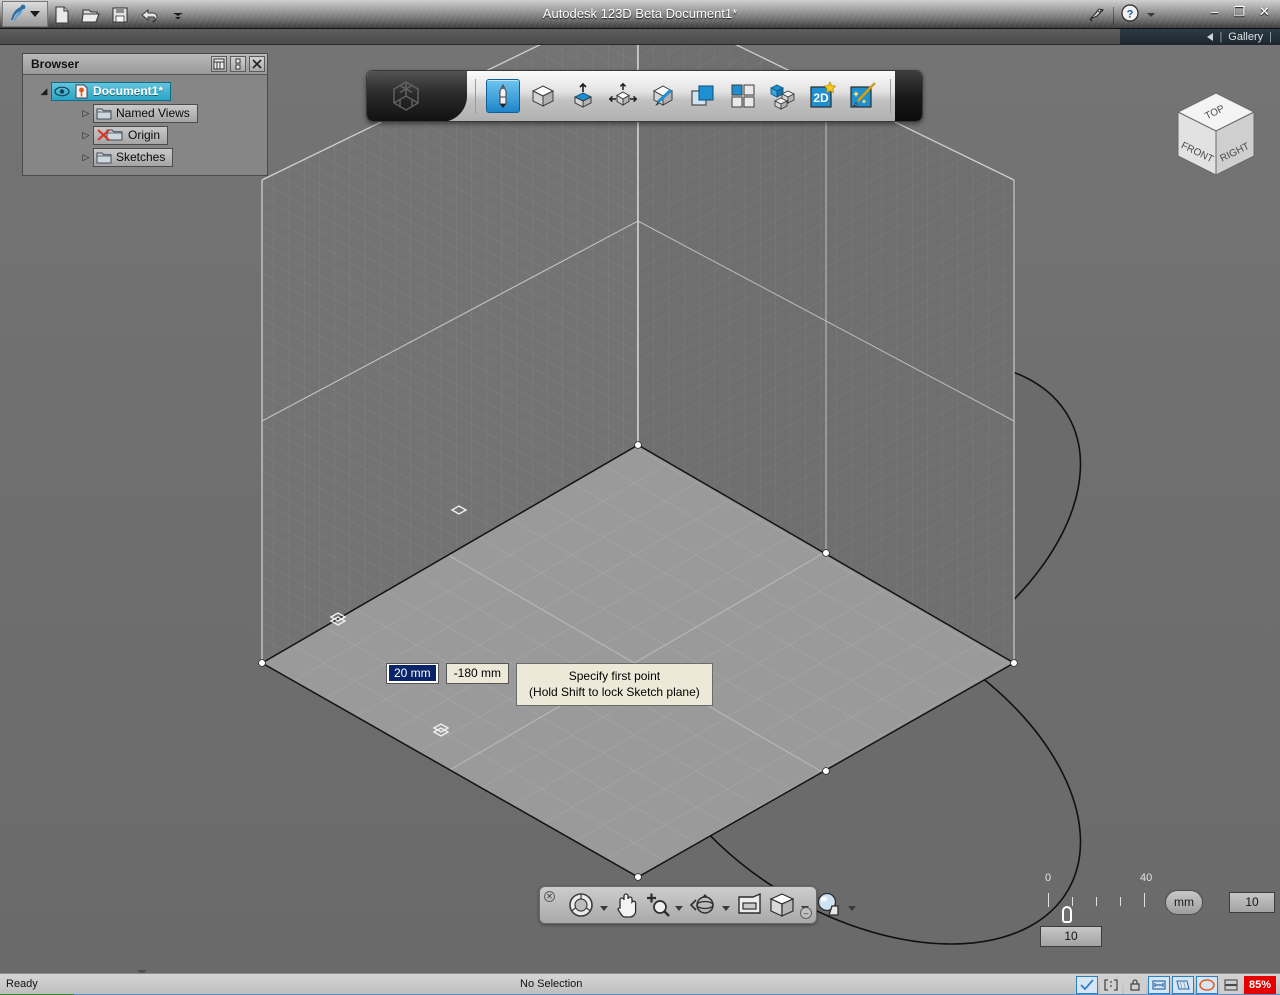 The image size is (1280, 995). I want to click on tree-label-sketches: Sketches, so click(141, 157).